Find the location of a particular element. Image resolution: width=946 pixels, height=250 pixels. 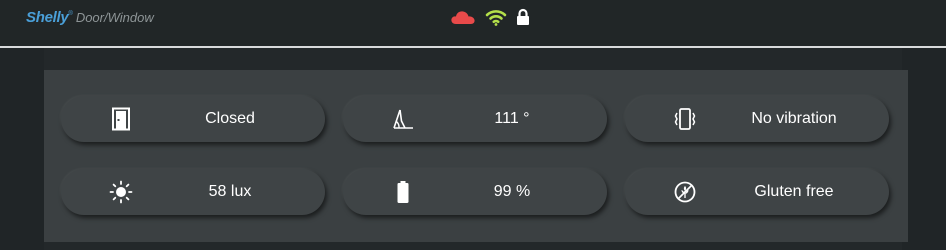

registered-mark: ® is located at coordinates (70, 14).